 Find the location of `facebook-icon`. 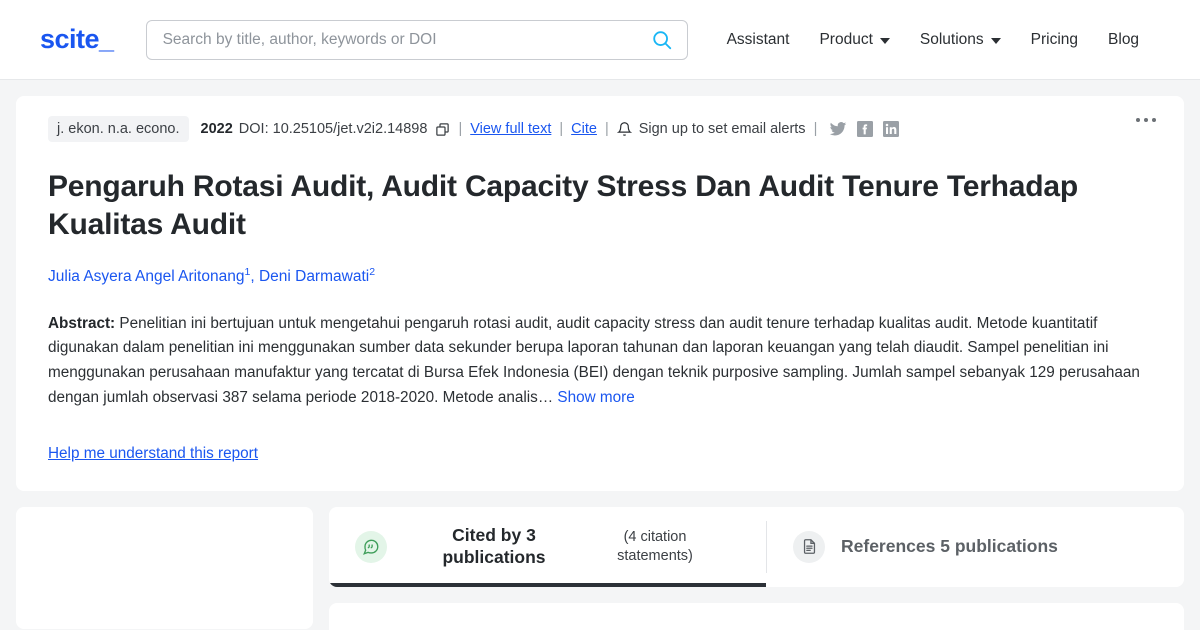

facebook-icon is located at coordinates (865, 129).